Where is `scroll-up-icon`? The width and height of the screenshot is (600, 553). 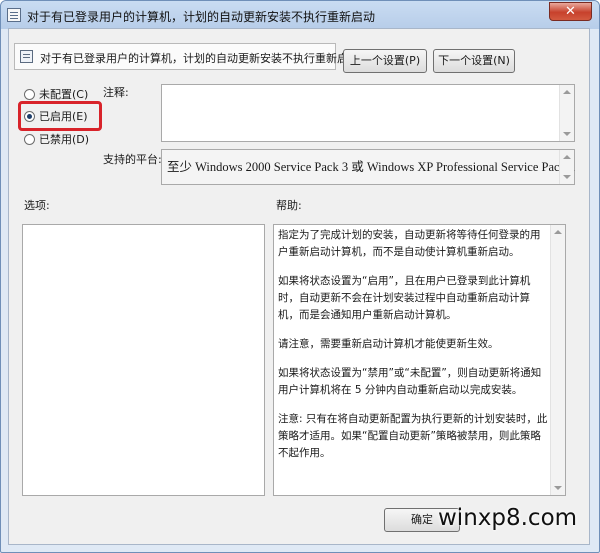
scroll-up-icon is located at coordinates (567, 92).